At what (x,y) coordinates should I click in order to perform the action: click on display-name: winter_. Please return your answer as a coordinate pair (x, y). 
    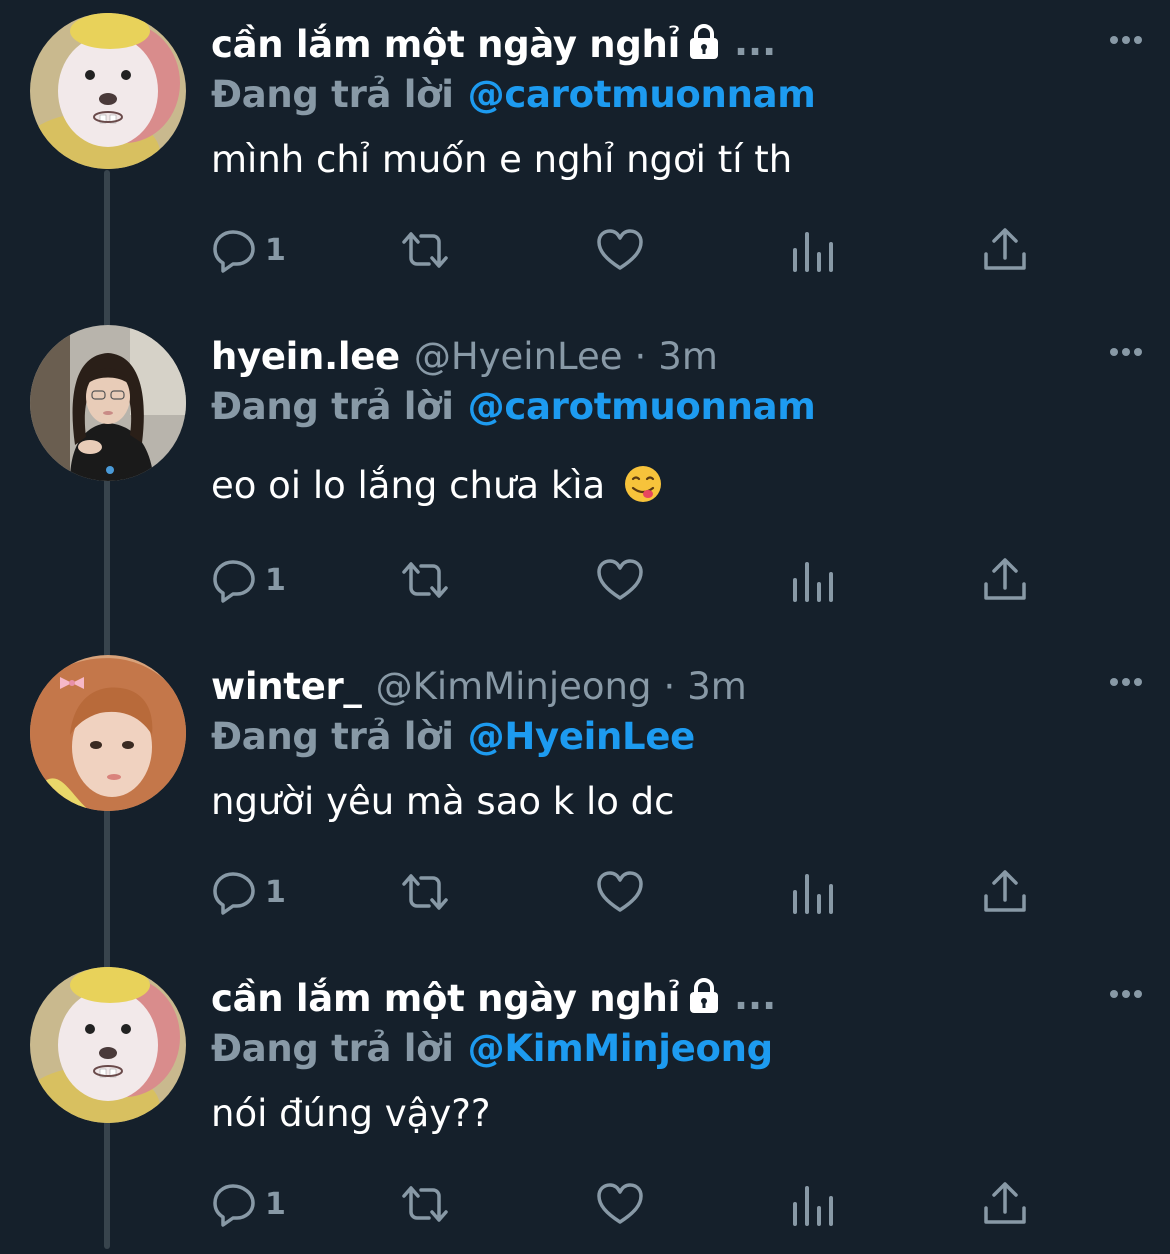
    Looking at the image, I should click on (286, 686).